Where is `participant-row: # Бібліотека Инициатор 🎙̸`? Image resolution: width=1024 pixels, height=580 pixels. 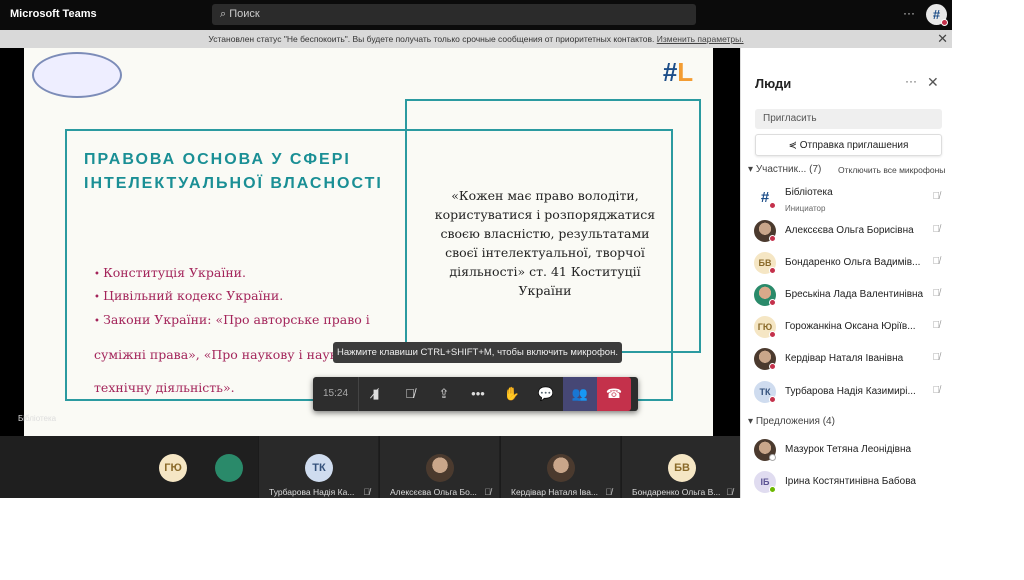 participant-row: # Бібліотека Инициатор 🎙̸ is located at coordinates (849, 201).